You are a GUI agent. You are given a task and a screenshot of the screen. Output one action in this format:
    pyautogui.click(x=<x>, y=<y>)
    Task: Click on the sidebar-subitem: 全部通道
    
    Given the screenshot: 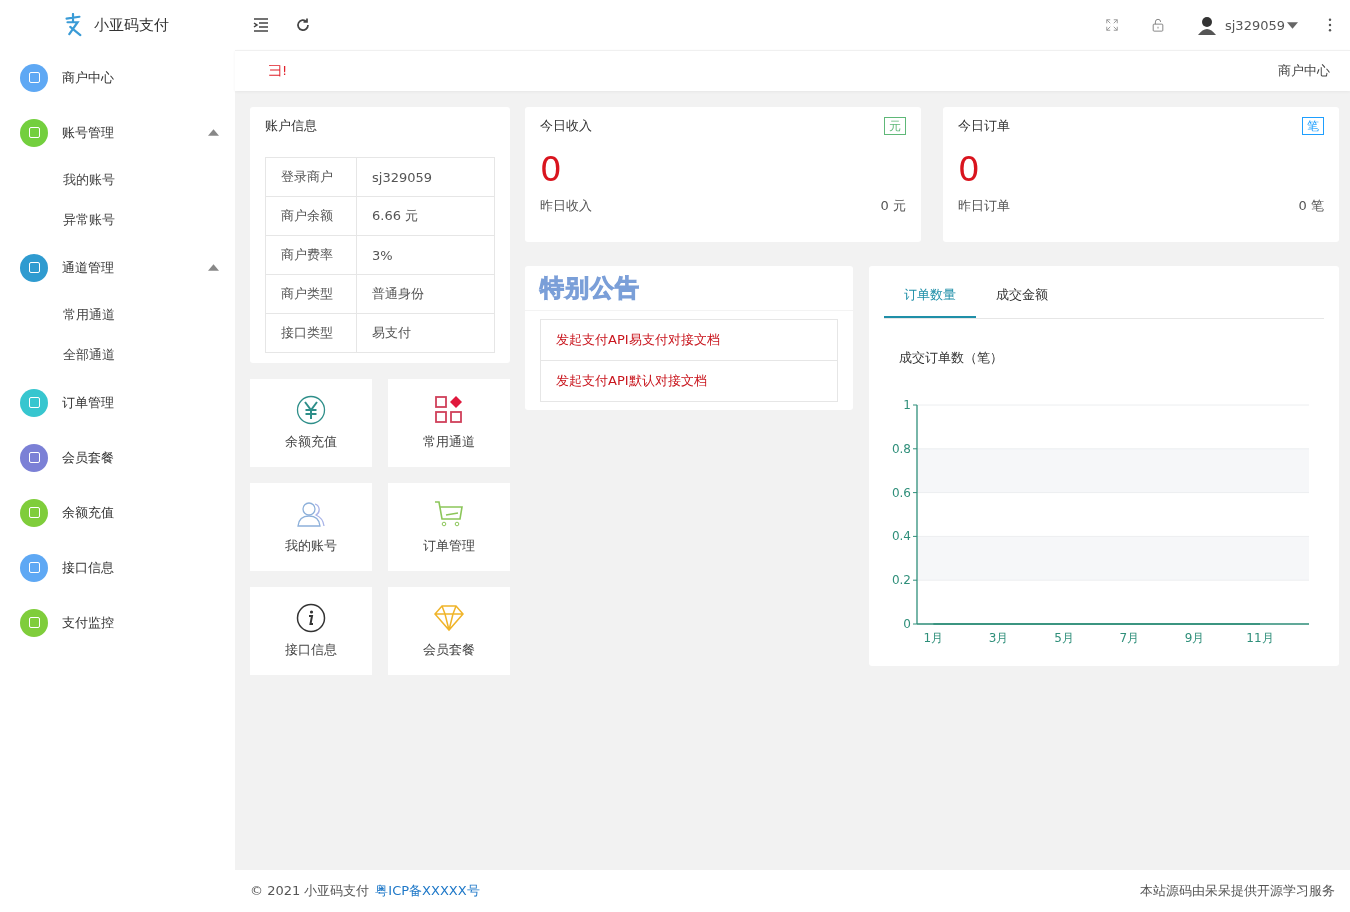 What is the action you would take?
    pyautogui.click(x=117, y=355)
    